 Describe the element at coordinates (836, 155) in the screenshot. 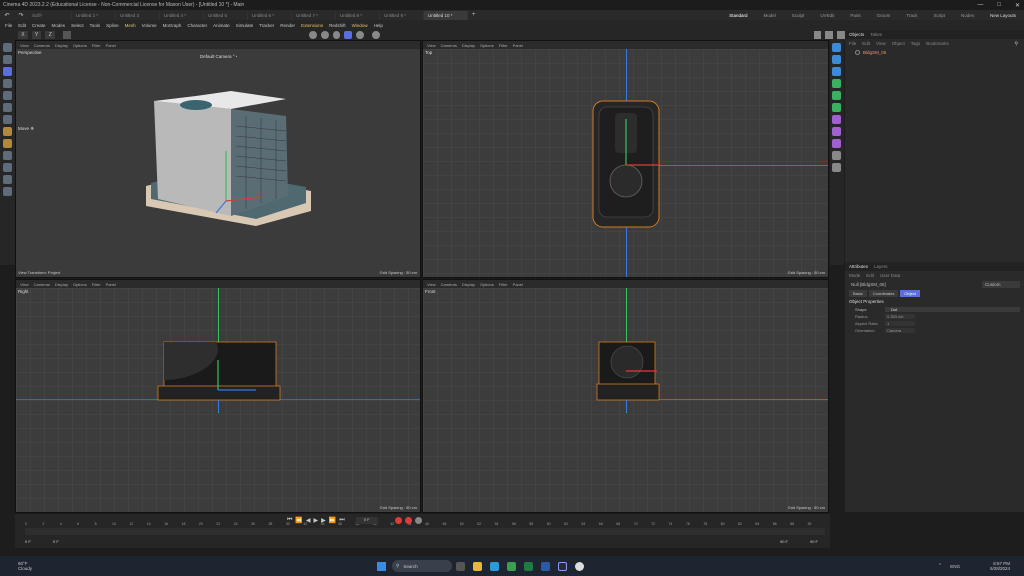

I see `floor-icon` at that location.